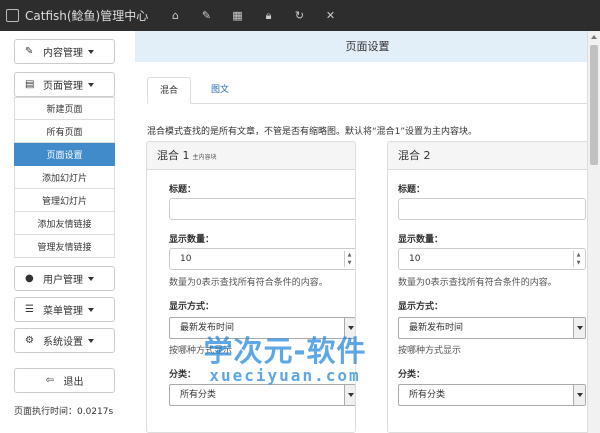 The width and height of the screenshot is (600, 433). I want to click on menu-menus-label: 菜单管理, so click(63, 311).